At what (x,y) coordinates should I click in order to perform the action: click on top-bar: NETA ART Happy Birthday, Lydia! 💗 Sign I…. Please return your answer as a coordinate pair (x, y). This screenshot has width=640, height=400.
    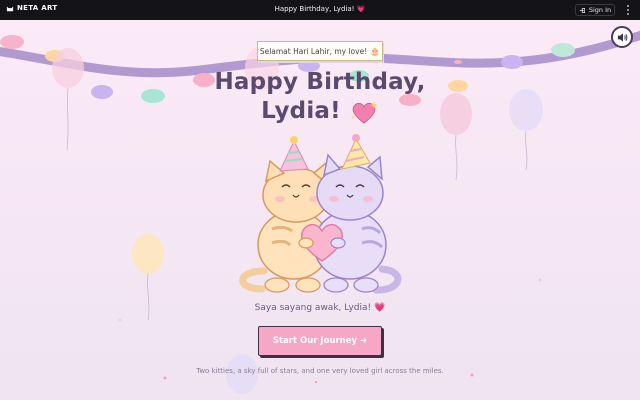
    Looking at the image, I should click on (320, 10).